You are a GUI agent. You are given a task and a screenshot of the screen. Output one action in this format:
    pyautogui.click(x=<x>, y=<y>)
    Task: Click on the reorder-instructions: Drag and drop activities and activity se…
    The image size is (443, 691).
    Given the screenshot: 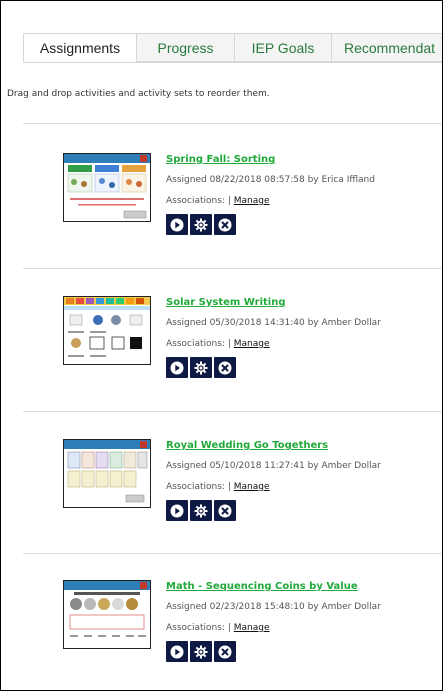 What is the action you would take?
    pyautogui.click(x=138, y=94)
    